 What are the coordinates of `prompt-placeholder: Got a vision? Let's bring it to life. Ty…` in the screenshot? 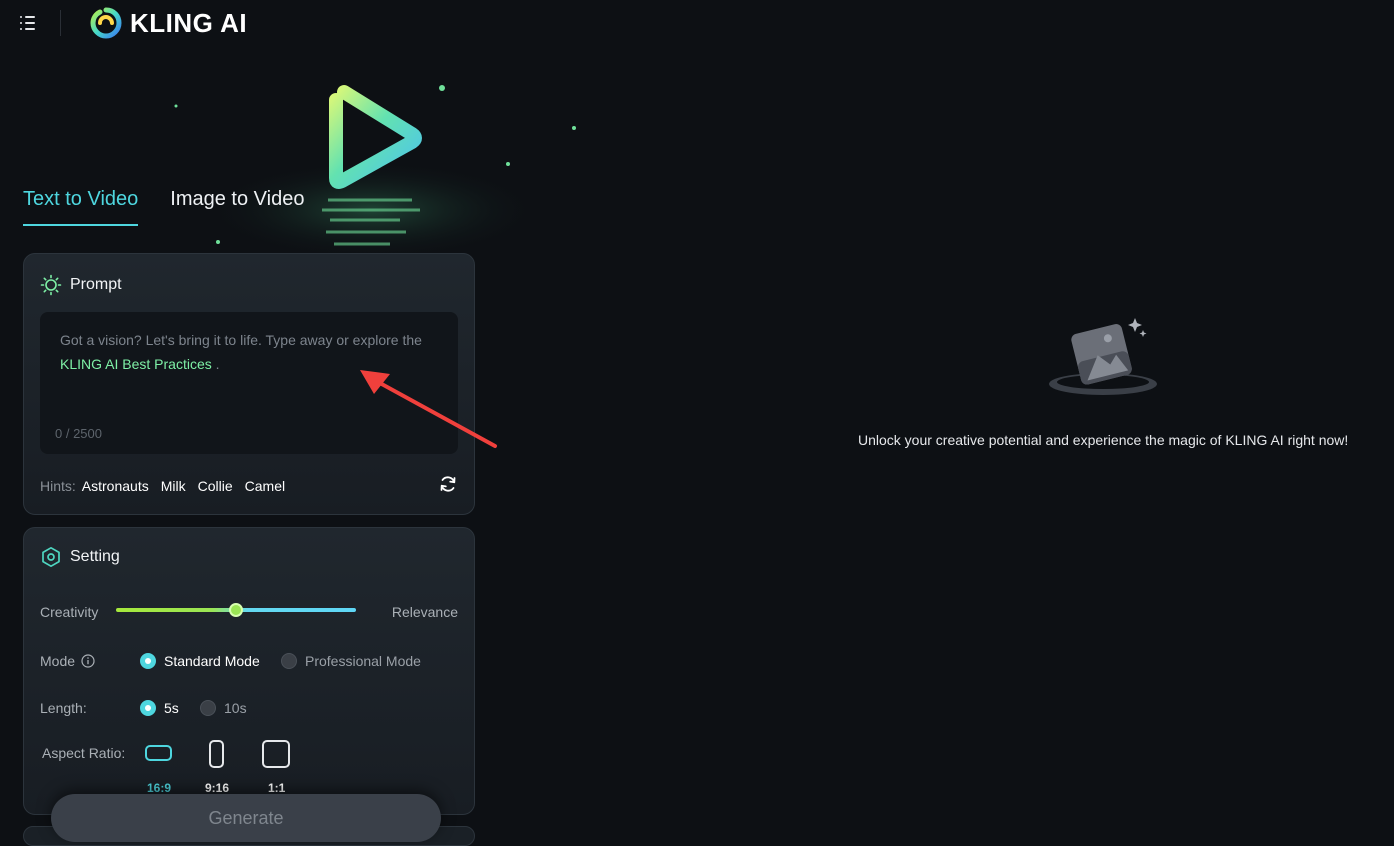 It's located at (241, 352).